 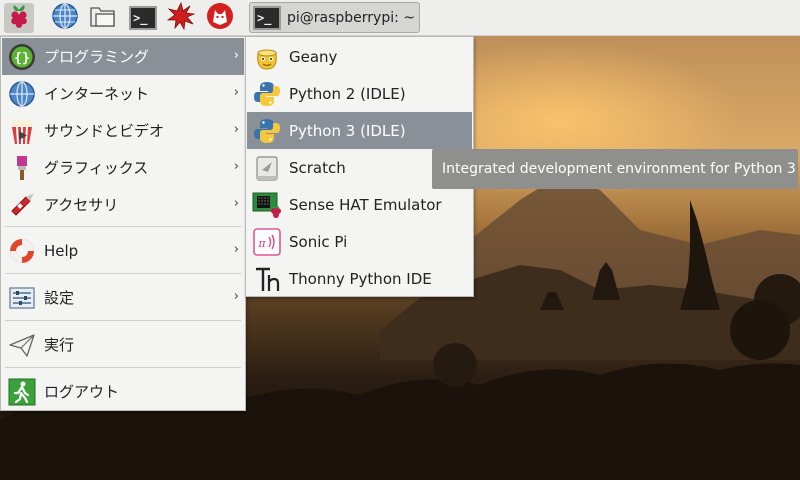 I want to click on menu-item-label: ログアウト, so click(x=82, y=392).